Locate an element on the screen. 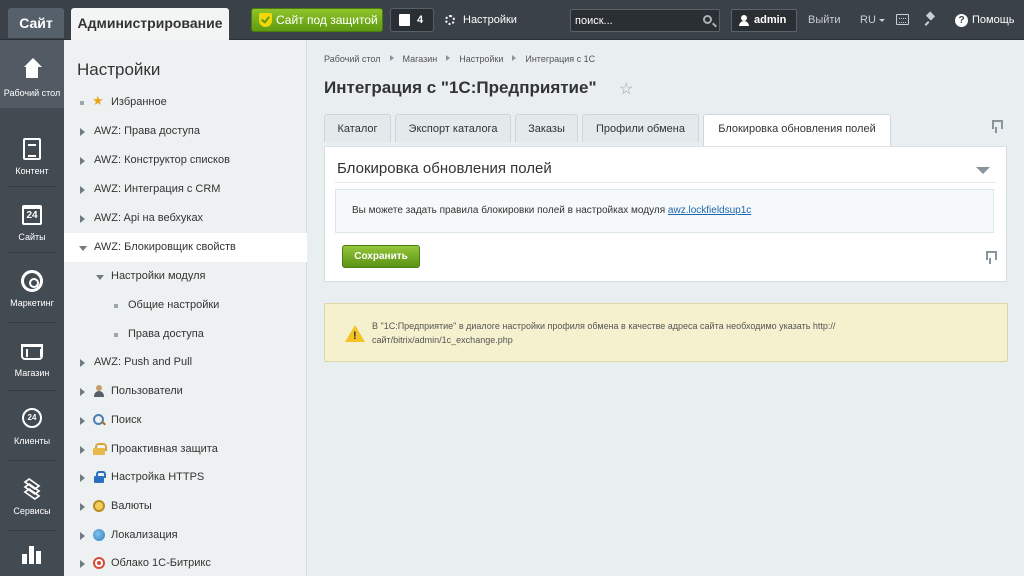 This screenshot has width=1024, height=576. tree-item-awz-crm: AWZ: Интеграция с CRM is located at coordinates (185, 189).